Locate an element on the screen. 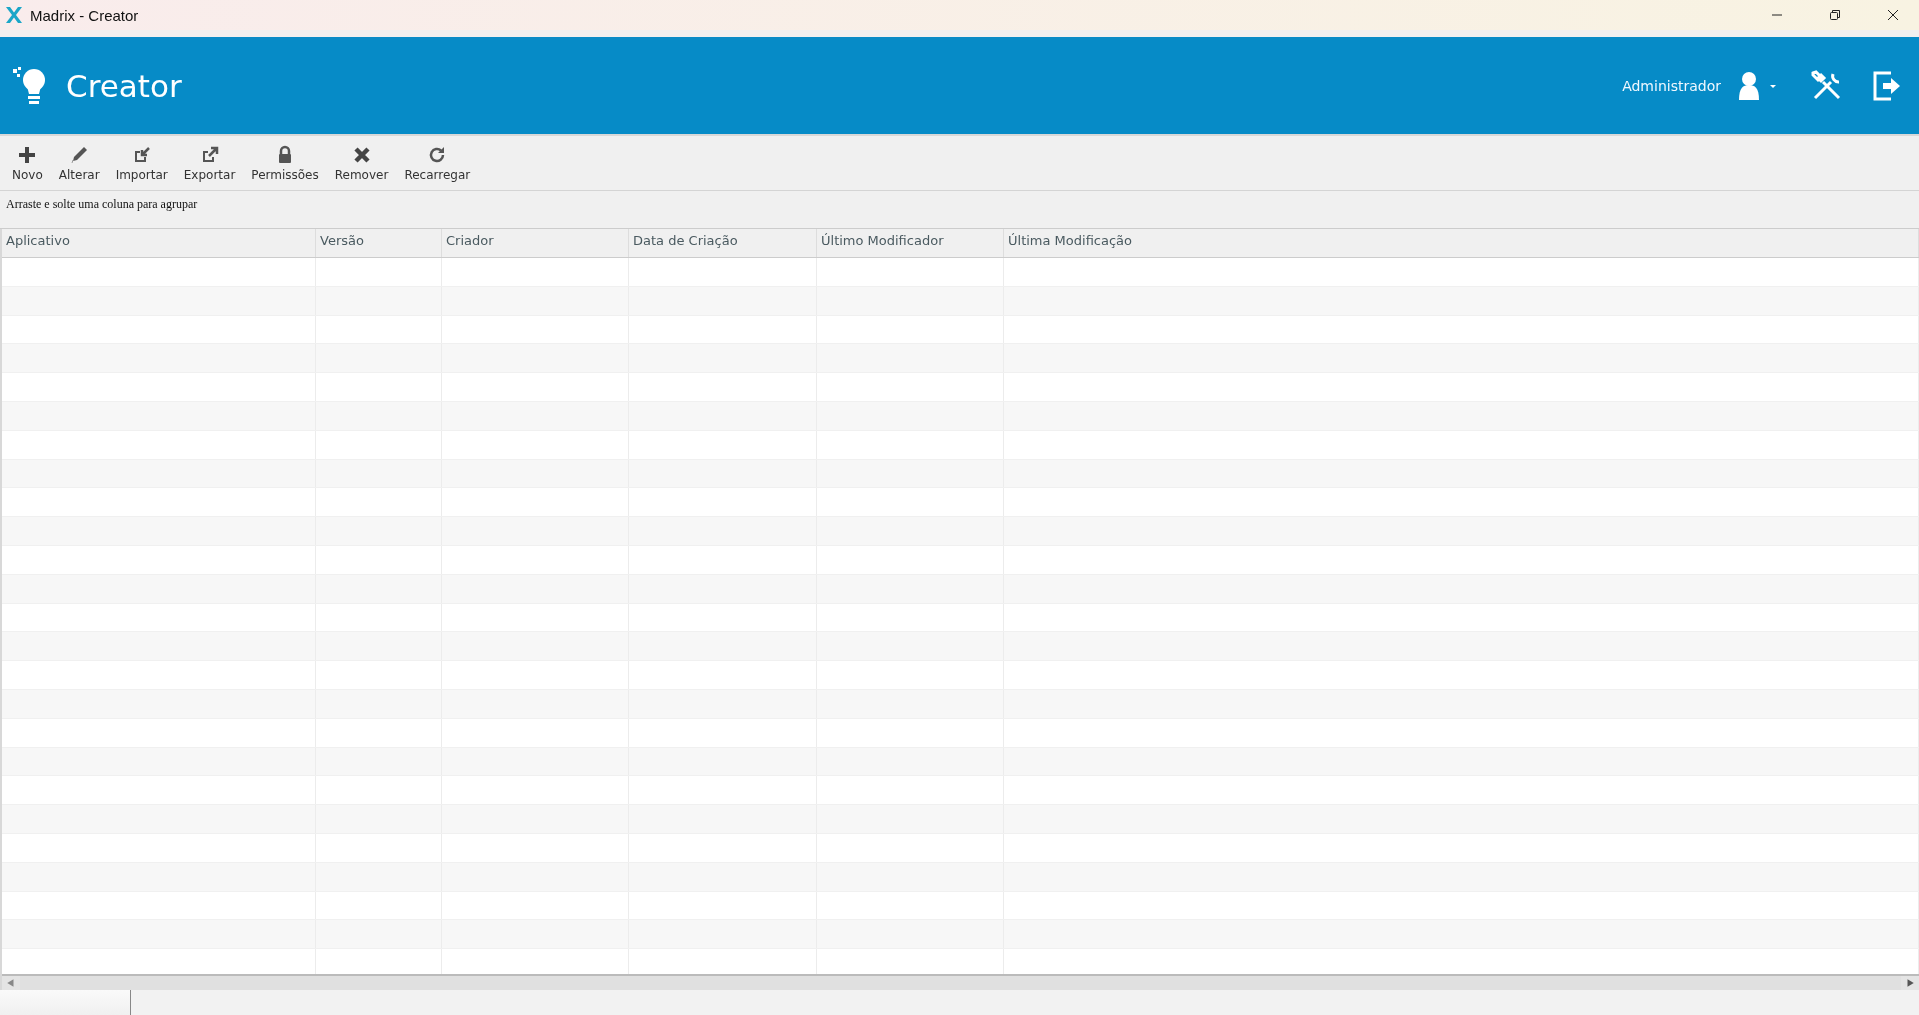 This screenshot has width=1919, height=1015. plus-icon is located at coordinates (27, 154).